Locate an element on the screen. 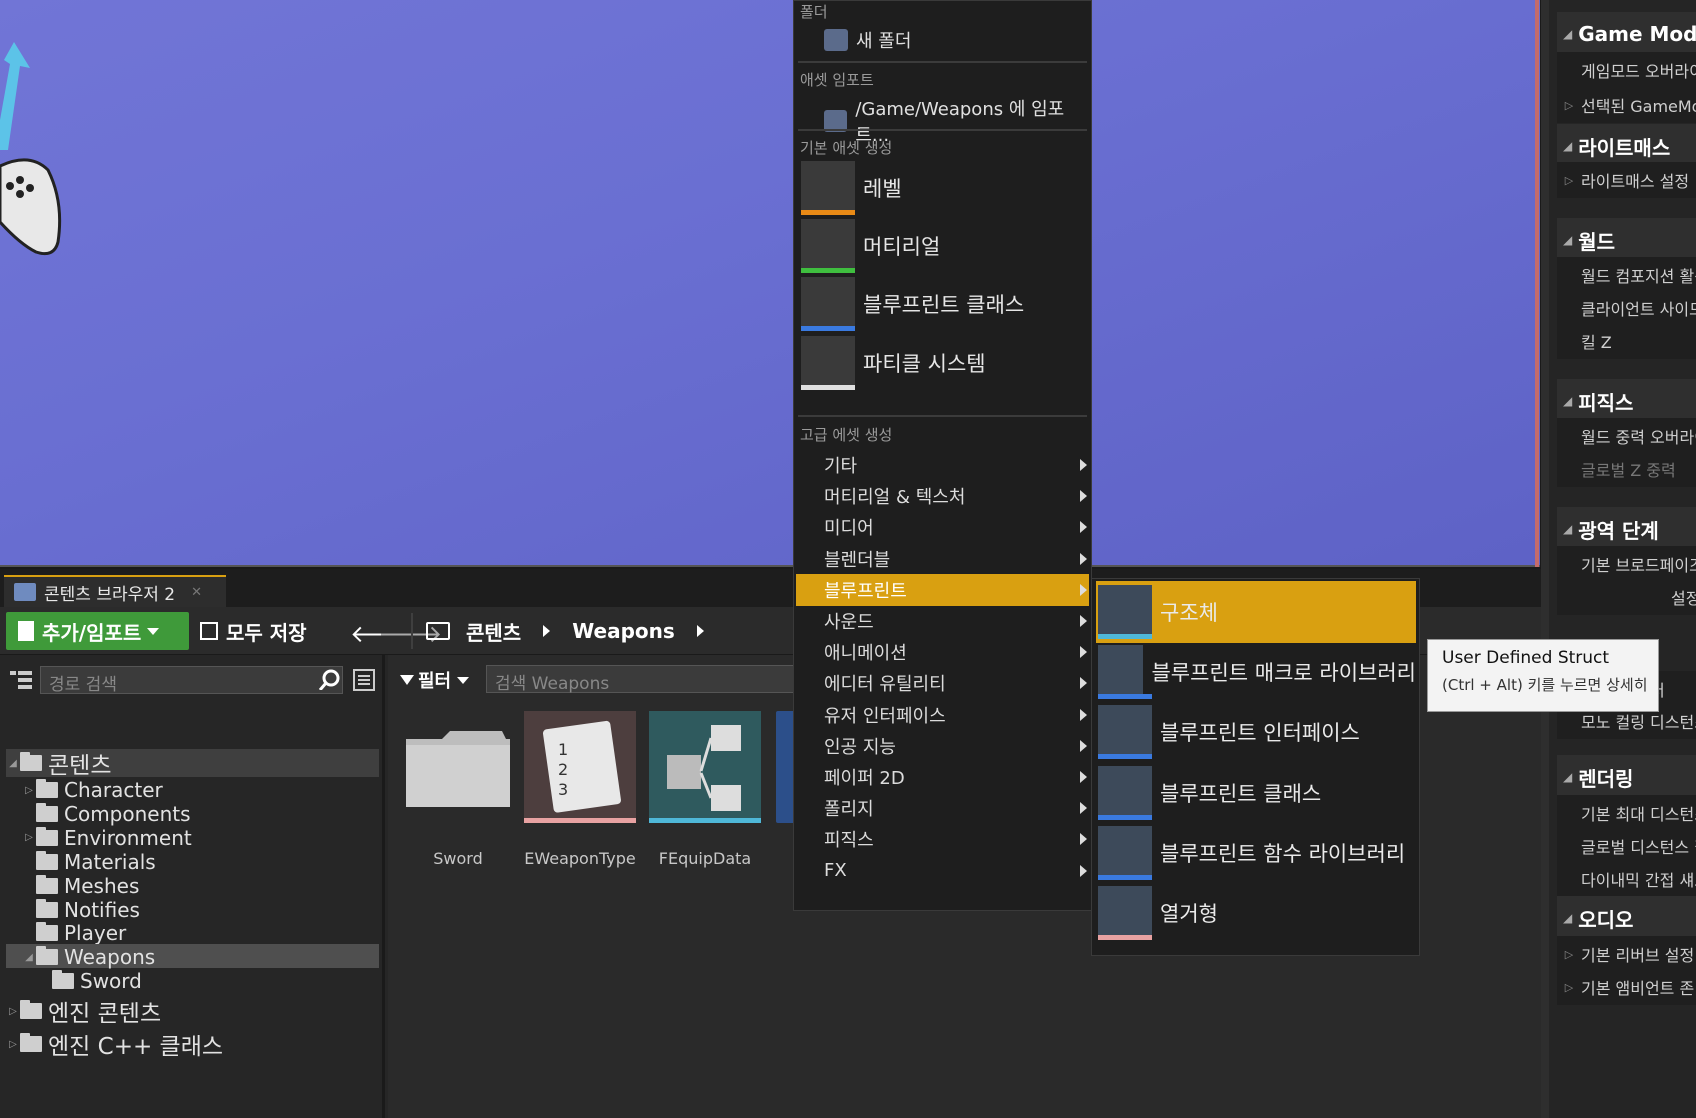  tree-item-folder: ▷ Character is located at coordinates (92, 790).